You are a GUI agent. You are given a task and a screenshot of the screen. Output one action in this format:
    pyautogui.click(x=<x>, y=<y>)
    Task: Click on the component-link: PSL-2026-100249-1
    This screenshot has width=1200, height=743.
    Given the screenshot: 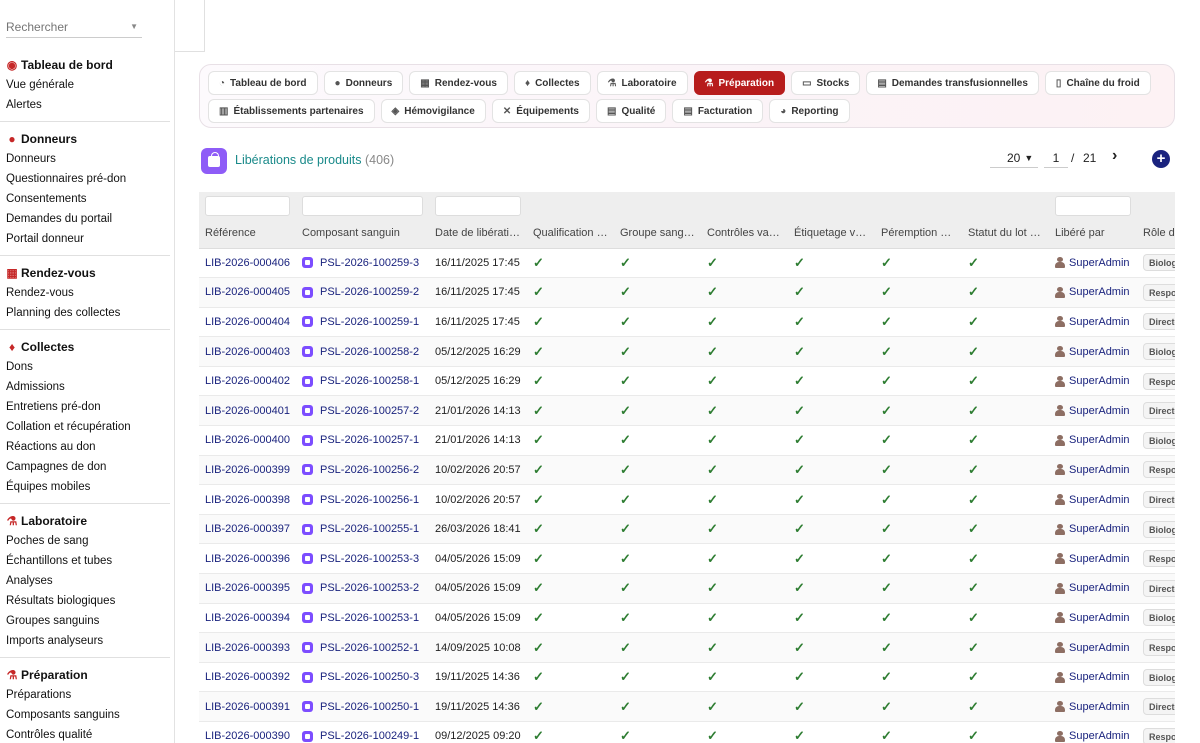 What is the action you would take?
    pyautogui.click(x=362, y=736)
    